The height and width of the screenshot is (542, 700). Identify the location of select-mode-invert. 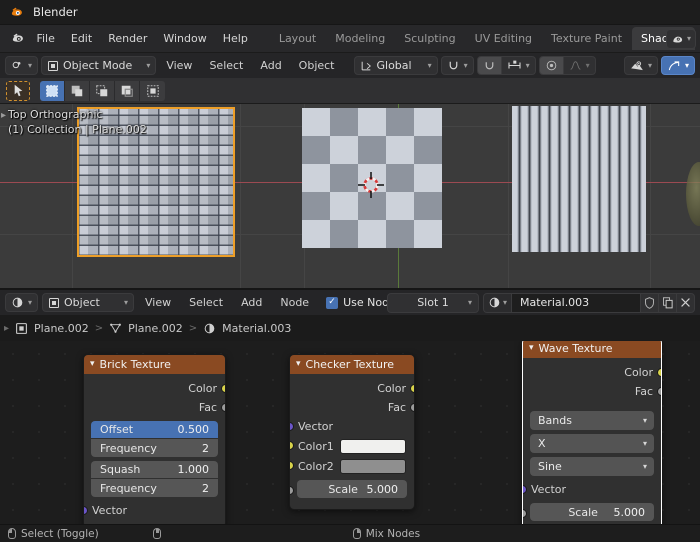
(127, 90).